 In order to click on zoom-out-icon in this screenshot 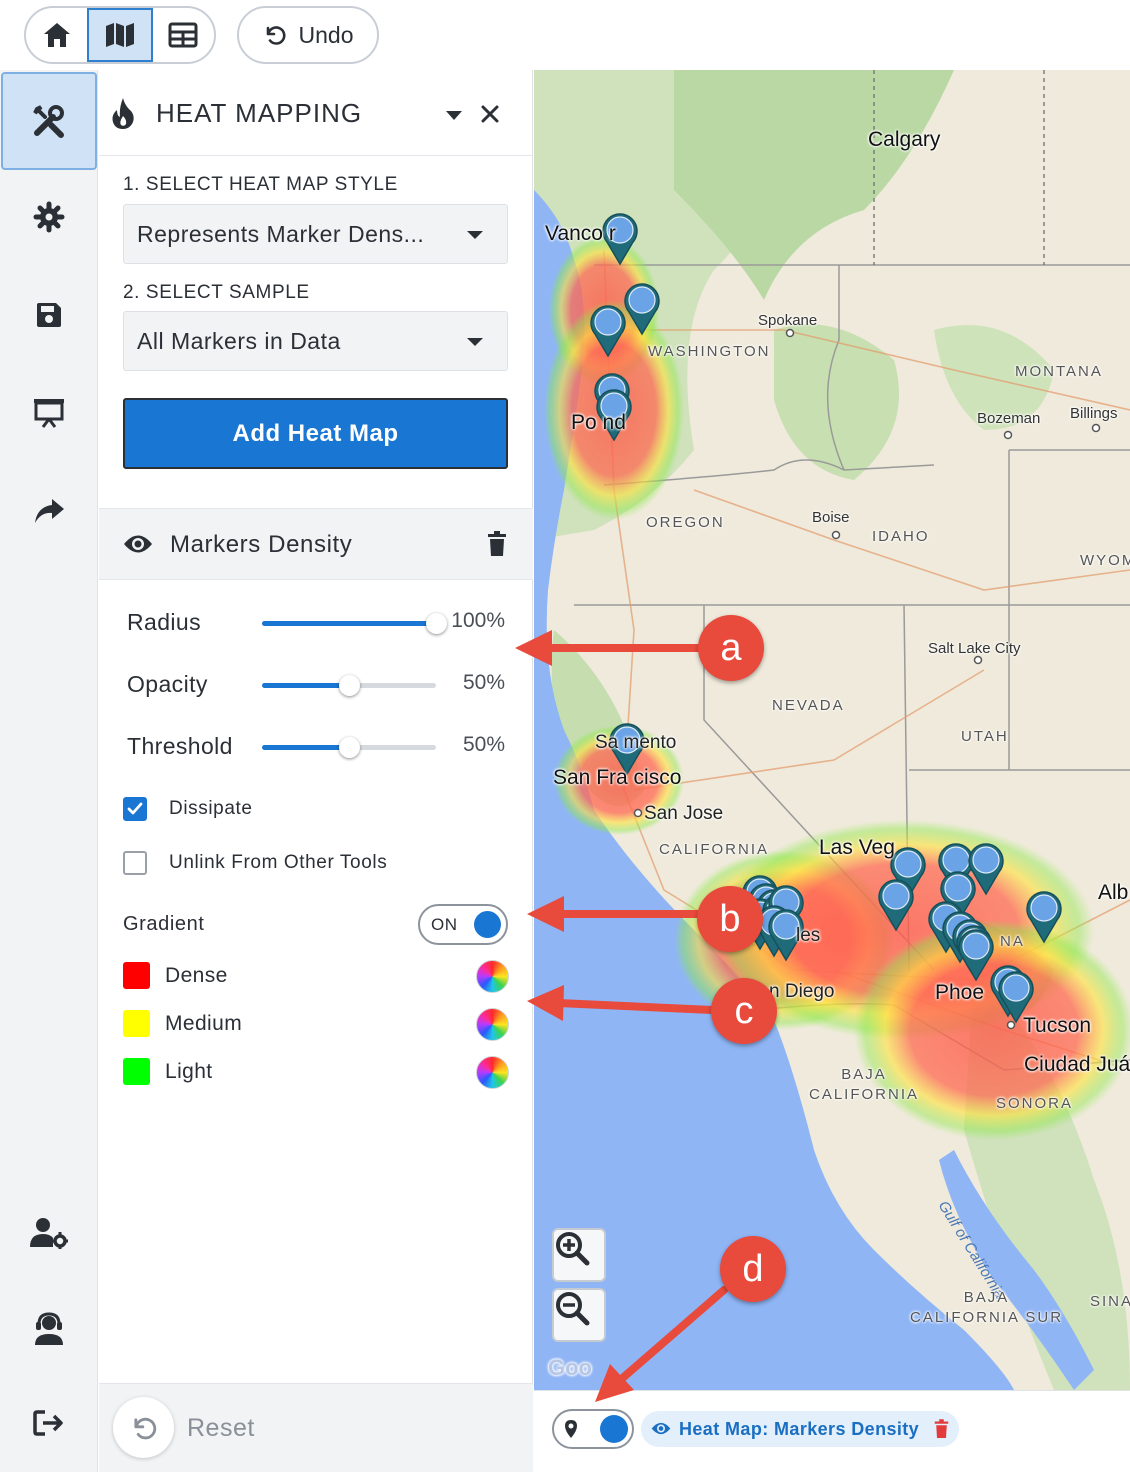, I will do `click(573, 1309)`.